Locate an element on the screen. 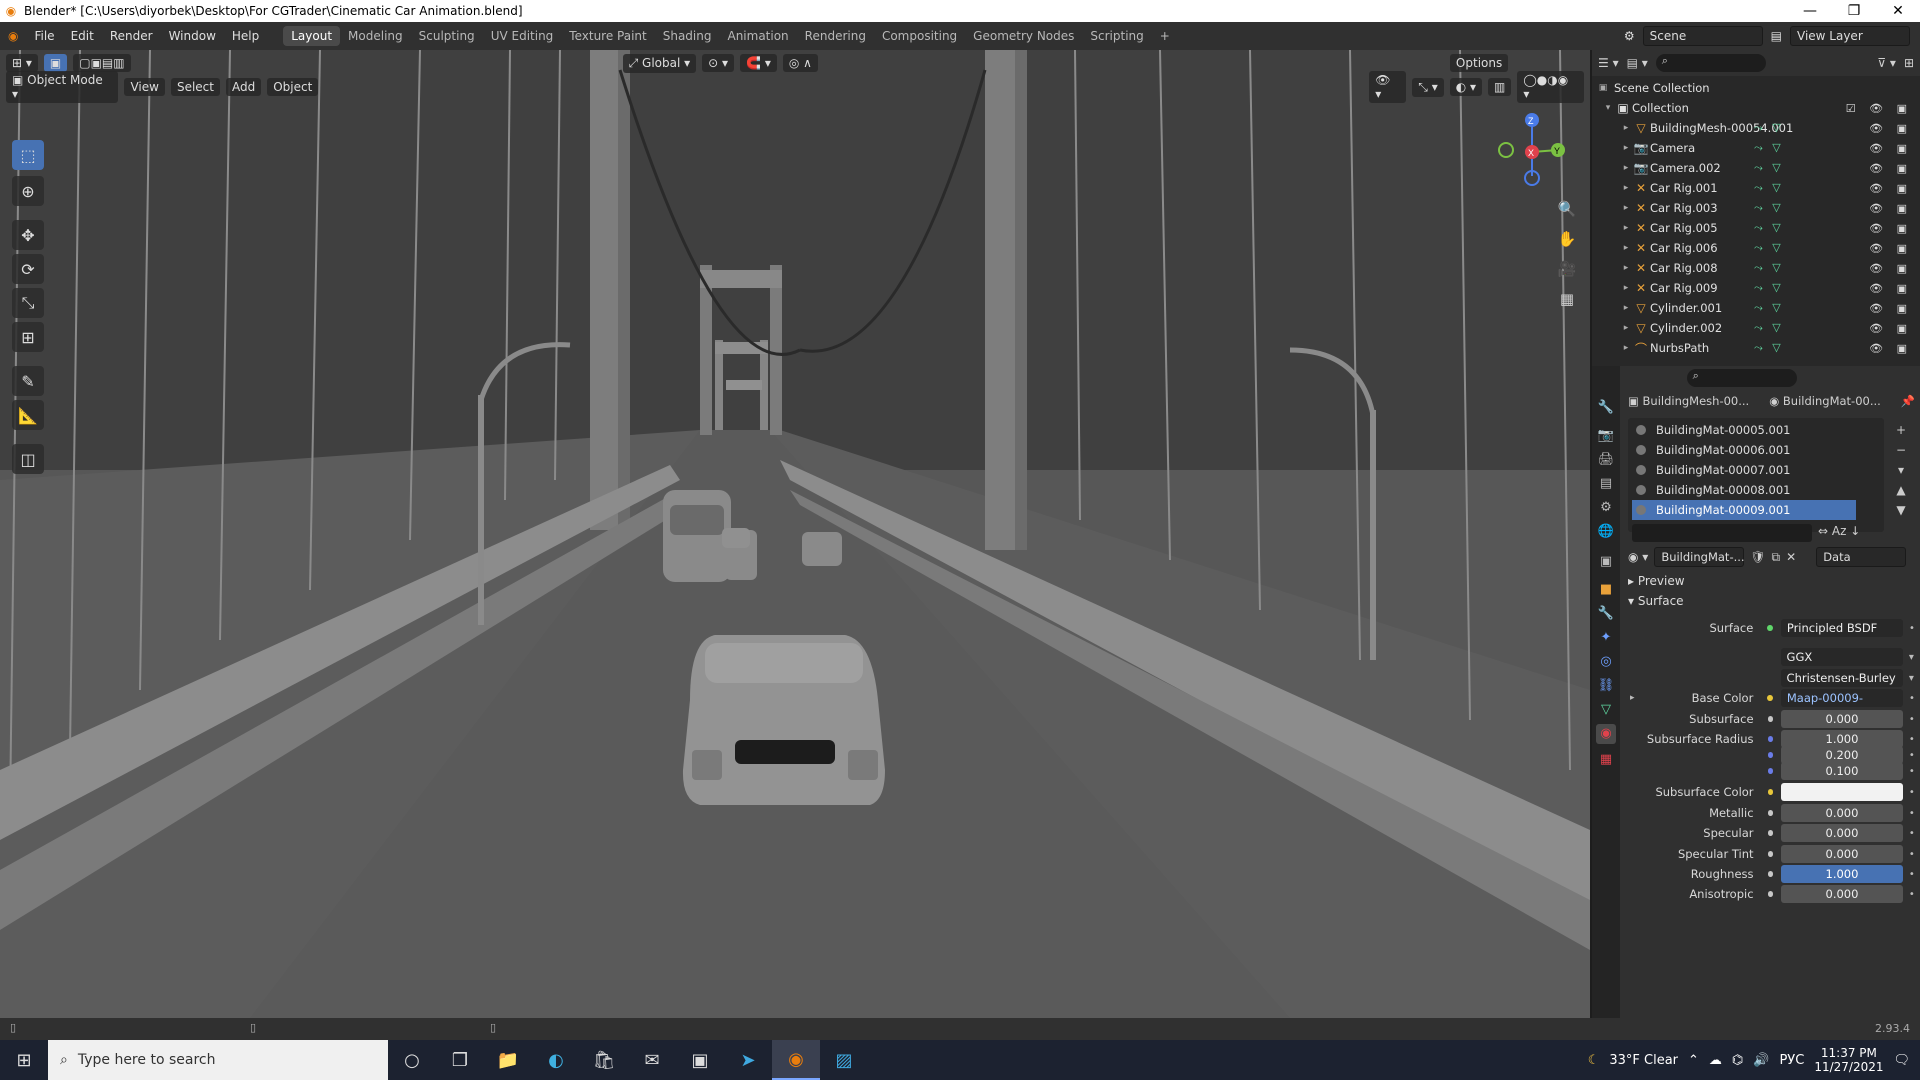 The height and width of the screenshot is (1080, 1920). outliner-editor-icon: ☰ ▾ is located at coordinates (1608, 63).